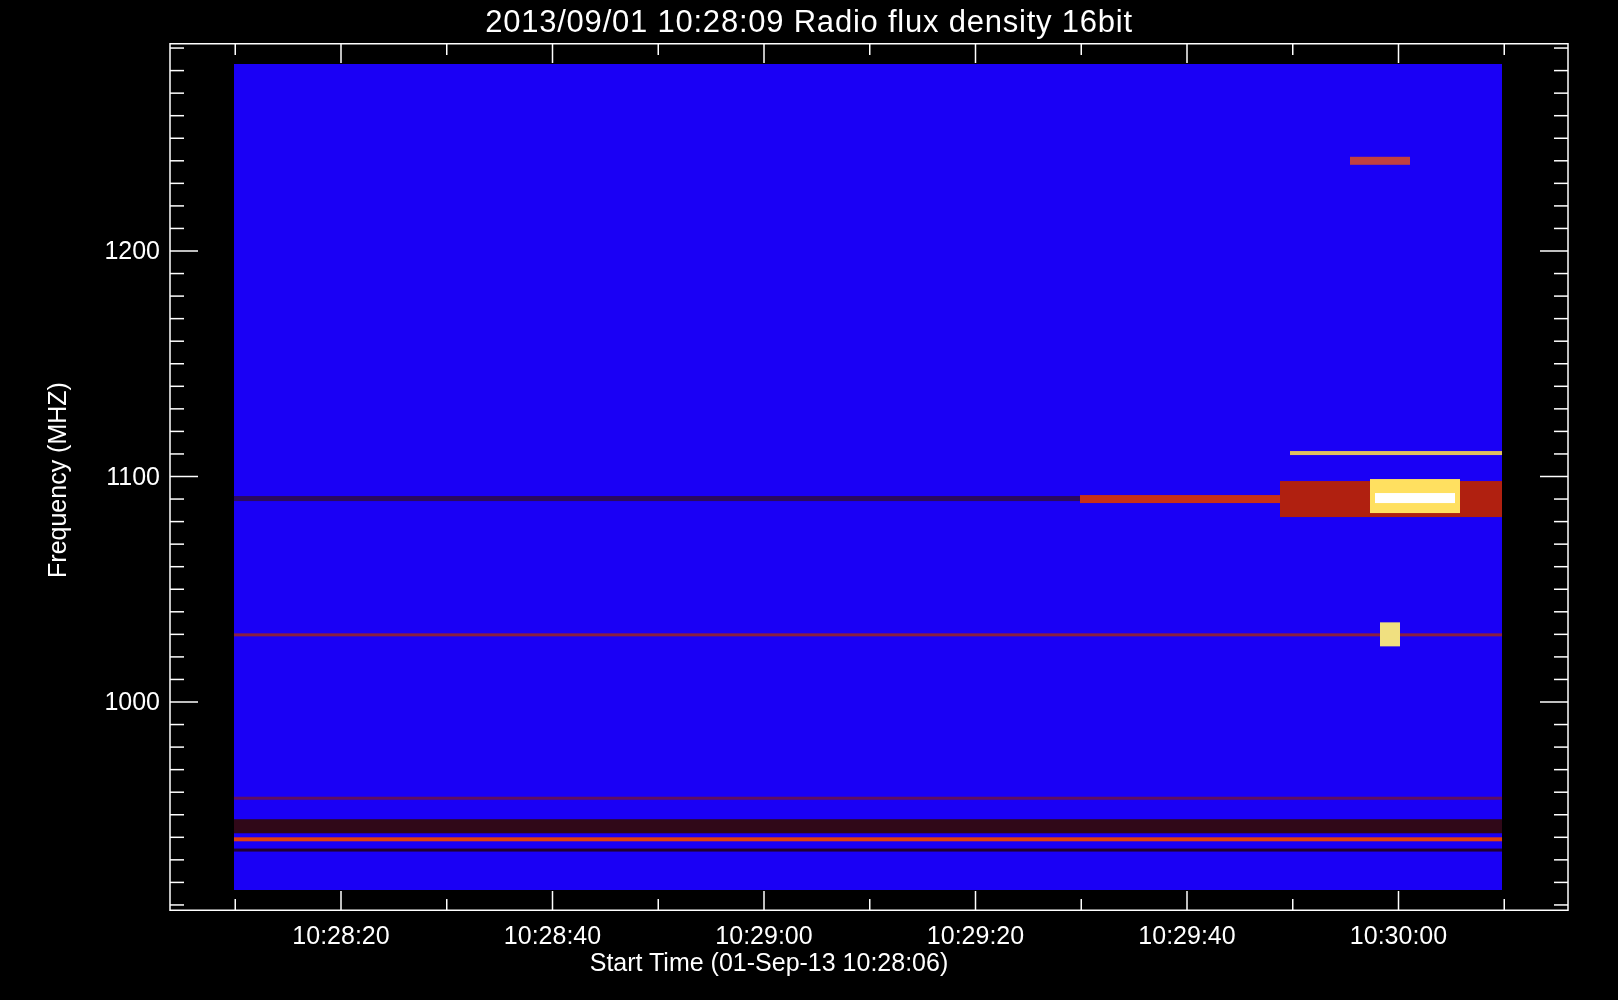  I want to click on chart-title: 2013/09/01 10:28:09 Radio flux density 16bit, so click(809, 21).